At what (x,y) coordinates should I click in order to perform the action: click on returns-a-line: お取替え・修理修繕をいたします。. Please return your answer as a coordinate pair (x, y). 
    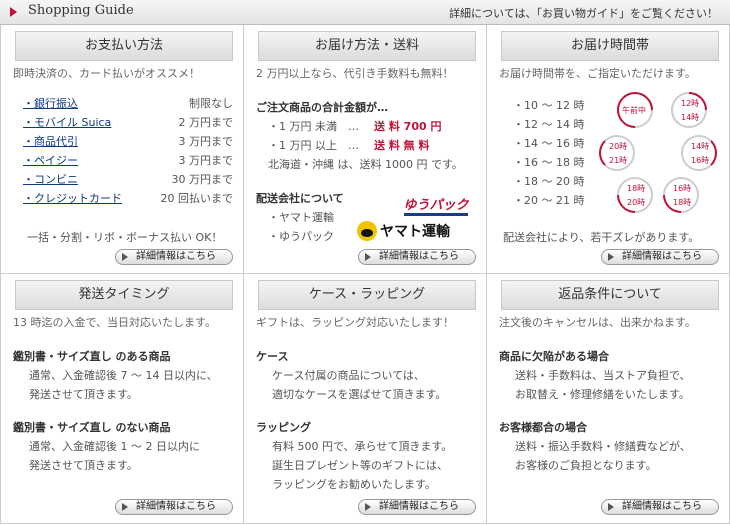
    Looking at the image, I should click on (602, 394).